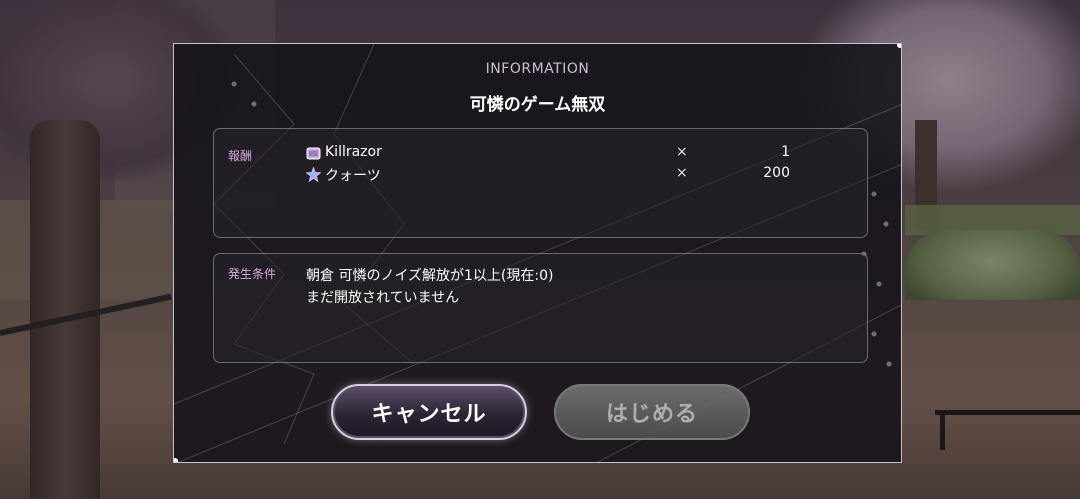 Image resolution: width=1080 pixels, height=499 pixels. Describe the element at coordinates (383, 298) in the screenshot. I see `condition-status: まだ開放されていません` at that location.